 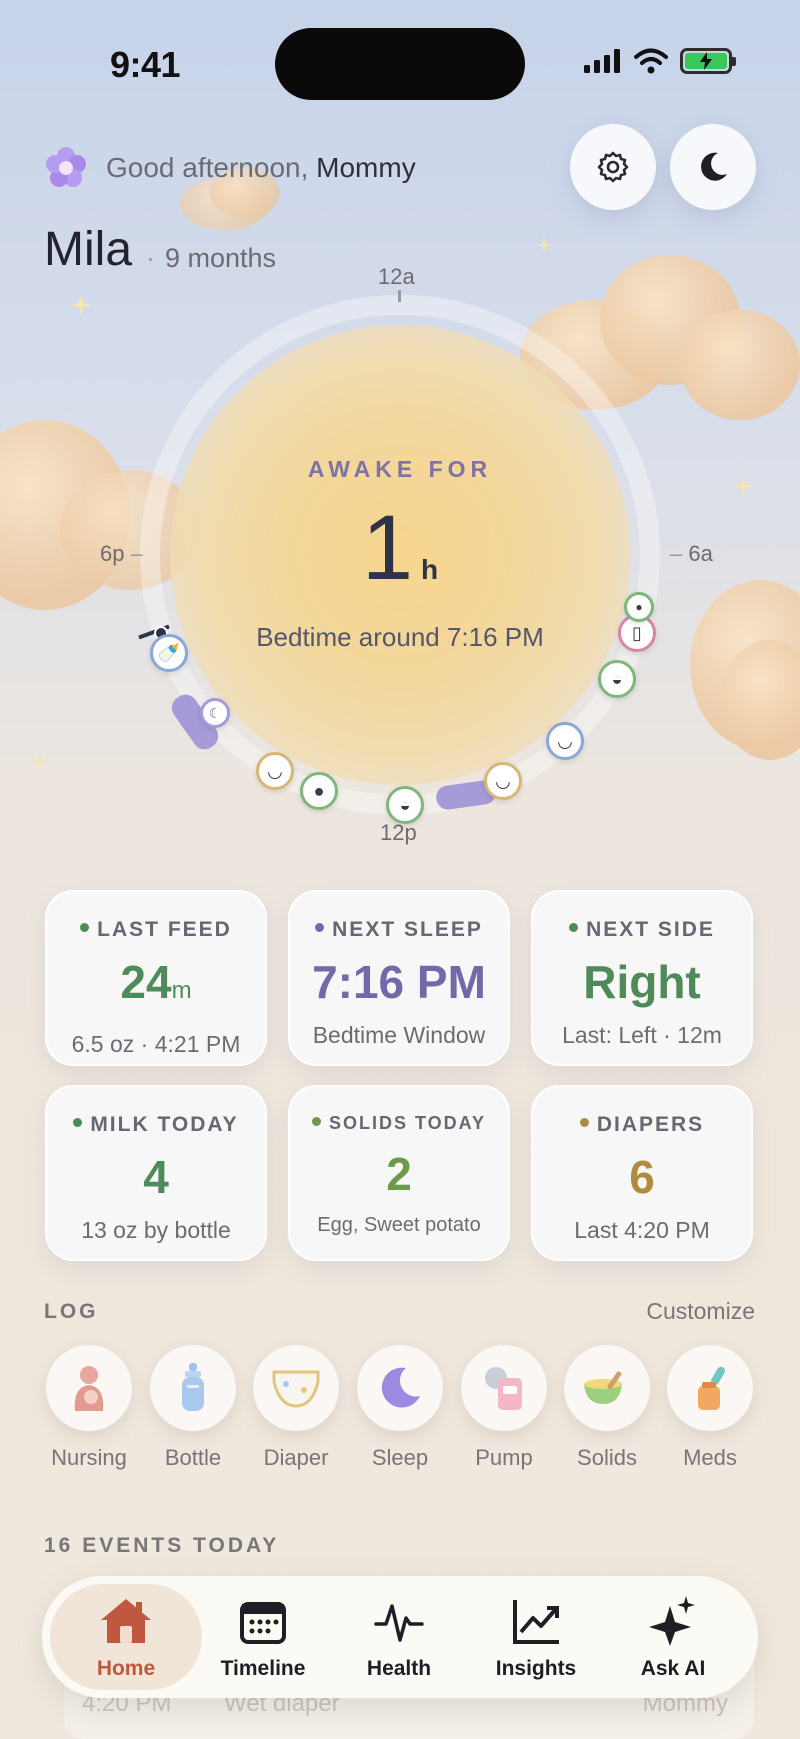 What do you see at coordinates (400, 64) in the screenshot?
I see `dynamic-island` at bounding box center [400, 64].